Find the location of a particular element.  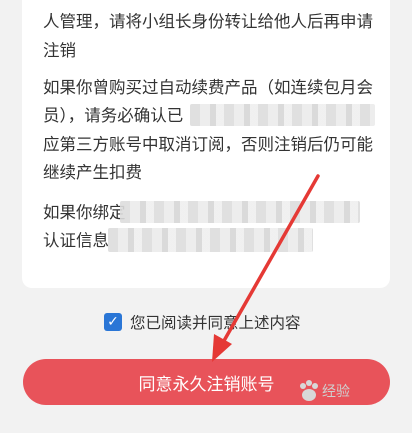

watermark: 经验 is located at coordinates (323, 391).